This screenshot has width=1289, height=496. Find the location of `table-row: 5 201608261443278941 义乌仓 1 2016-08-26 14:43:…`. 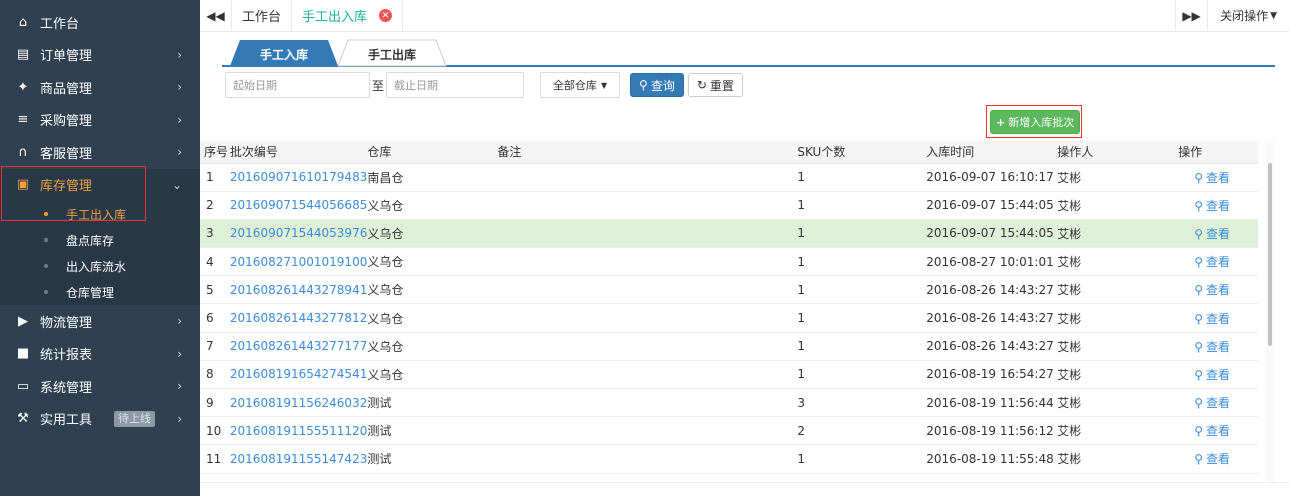

table-row: 5 201608261443278941 义乌仓 1 2016-08-26 14:43:… is located at coordinates (729, 290).